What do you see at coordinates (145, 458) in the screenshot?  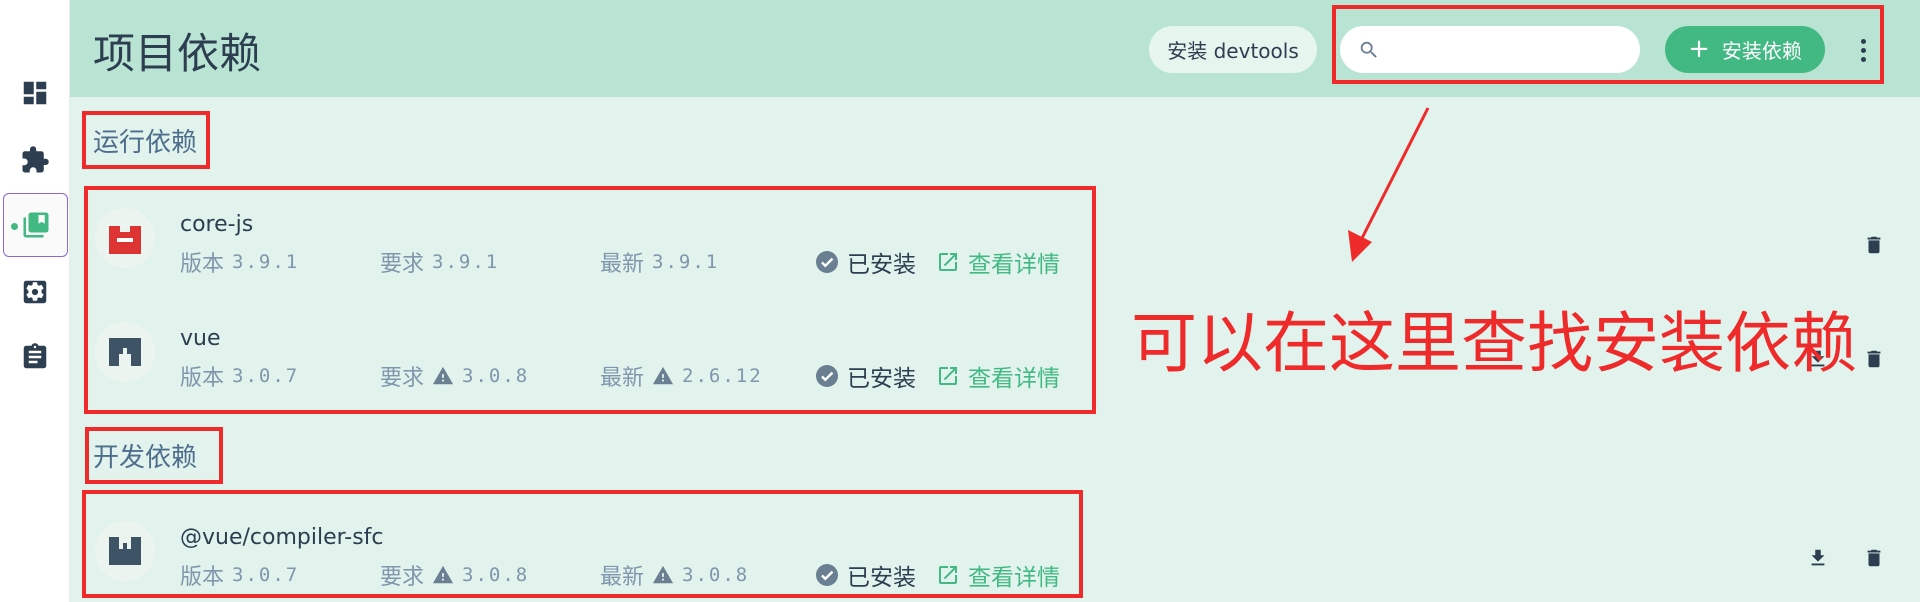 I see `dev-dependencies-title: 开发依赖` at bounding box center [145, 458].